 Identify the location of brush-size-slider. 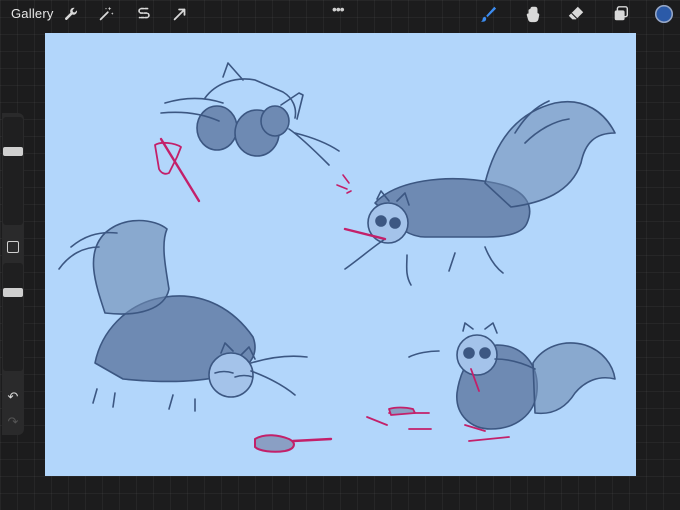
(13, 171).